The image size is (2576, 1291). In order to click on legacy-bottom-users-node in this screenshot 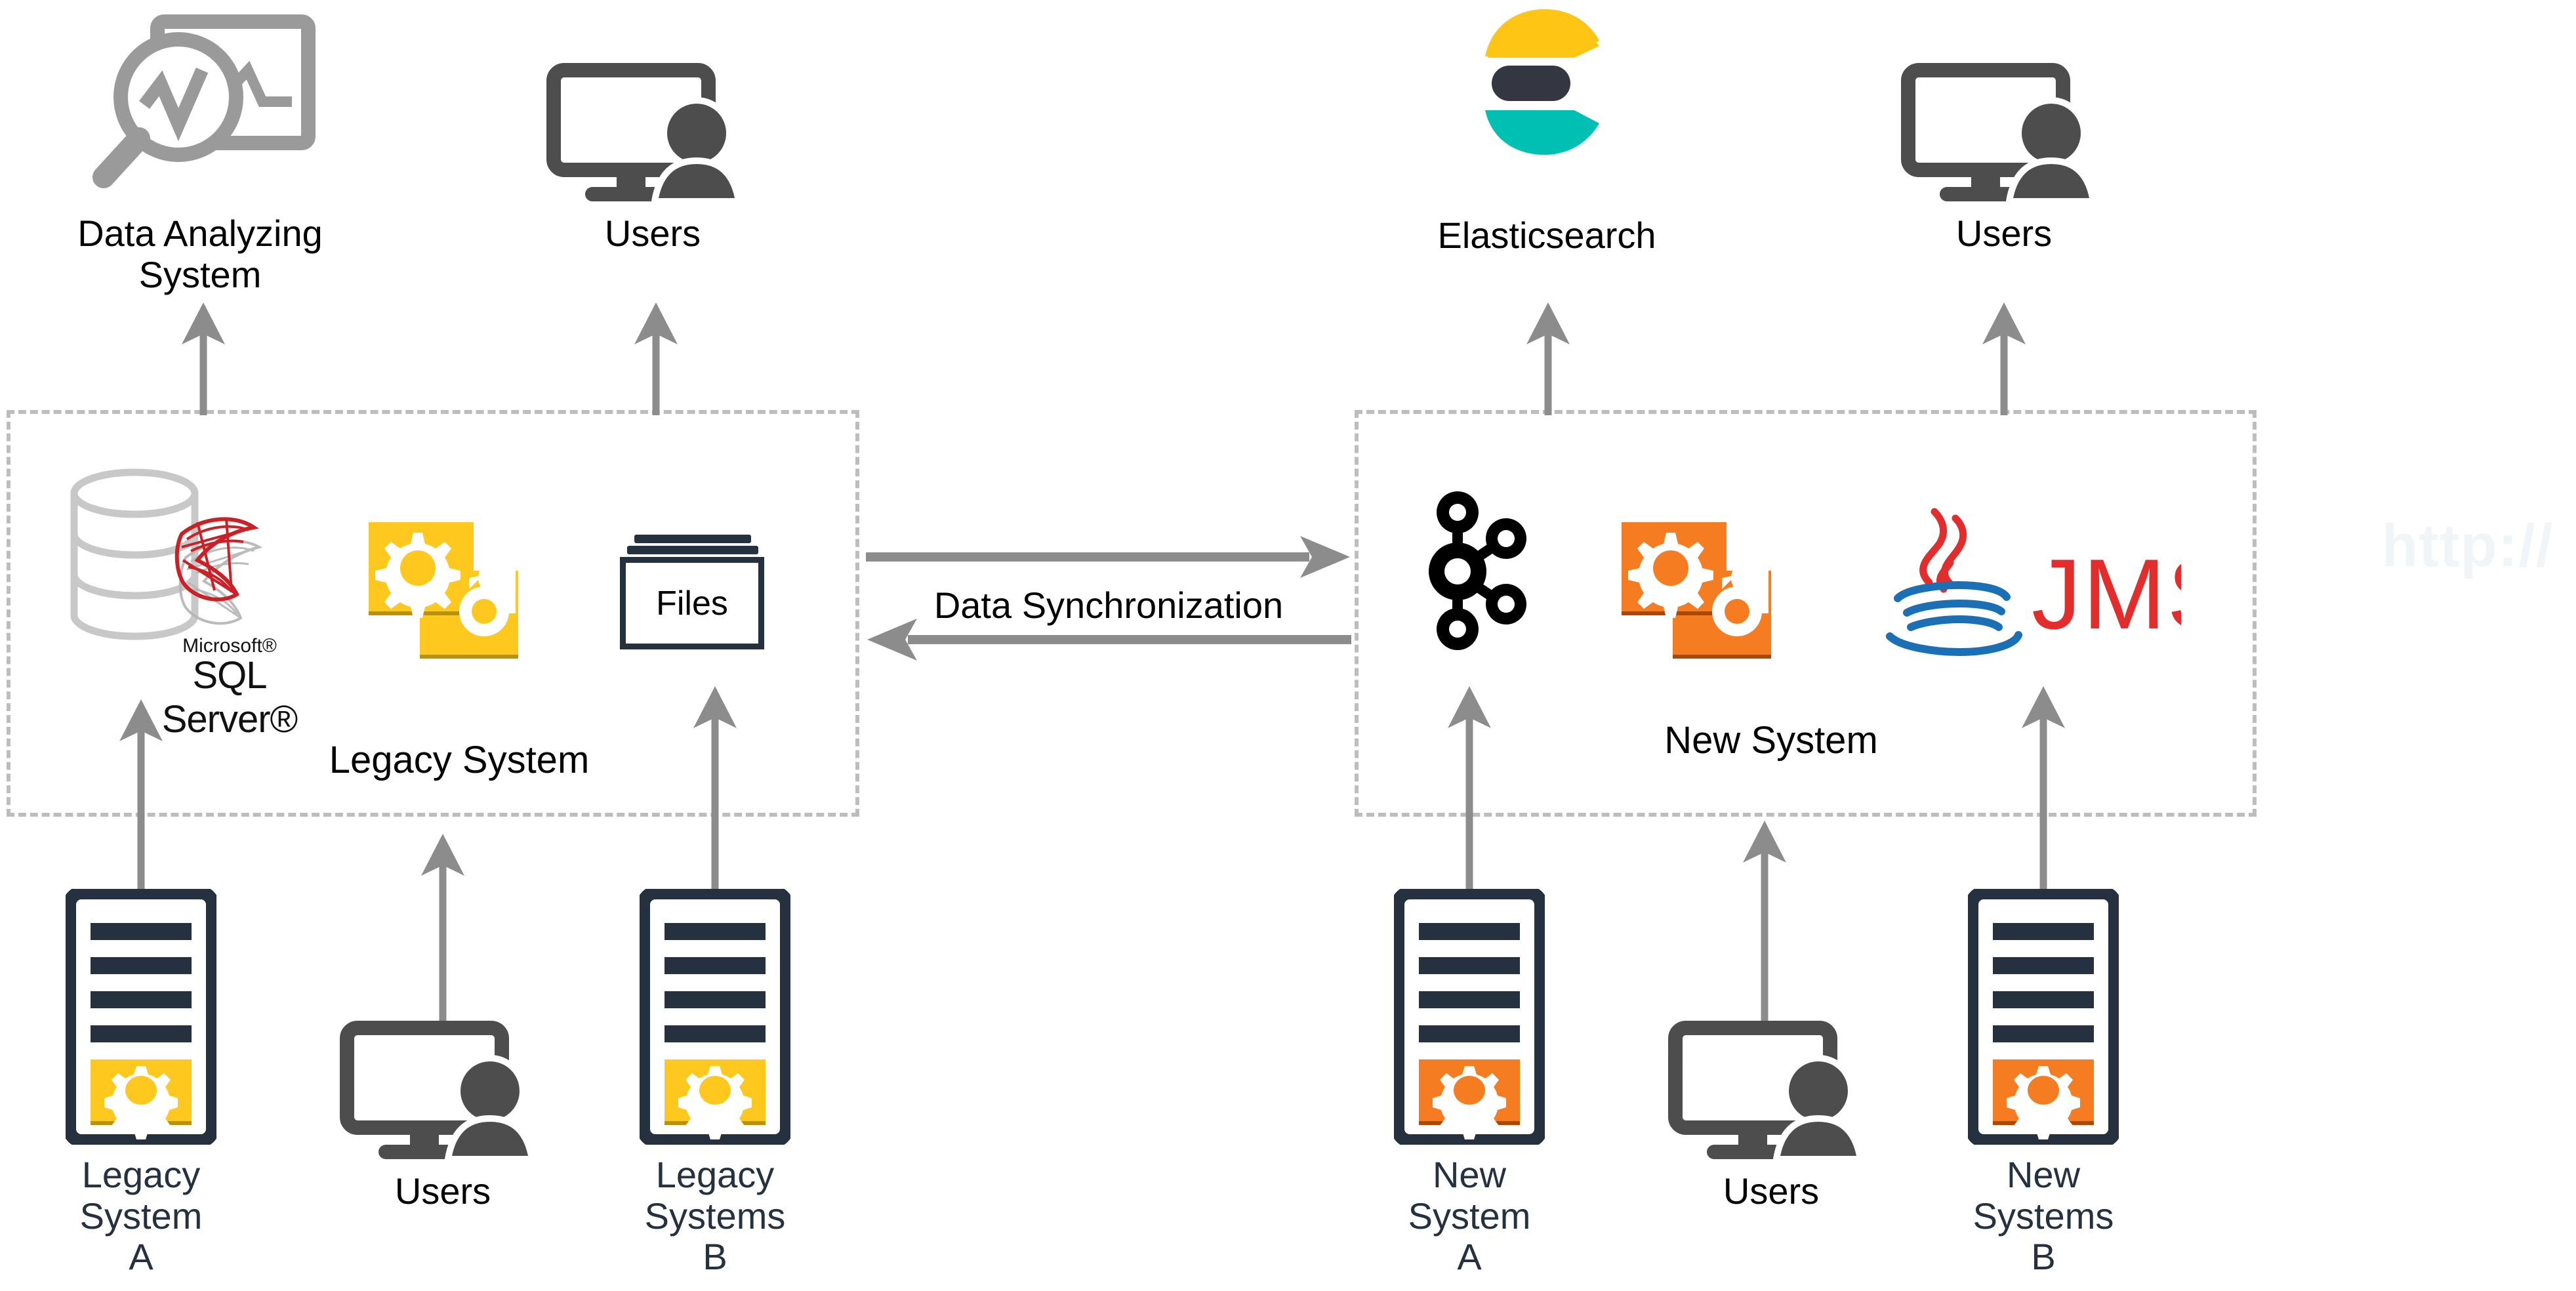, I will do `click(443, 1091)`.